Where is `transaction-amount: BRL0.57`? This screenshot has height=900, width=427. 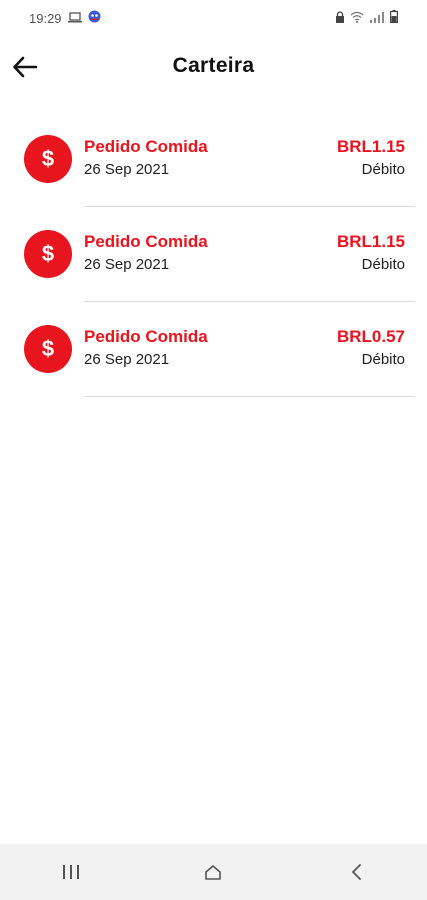 transaction-amount: BRL0.57 is located at coordinates (370, 336).